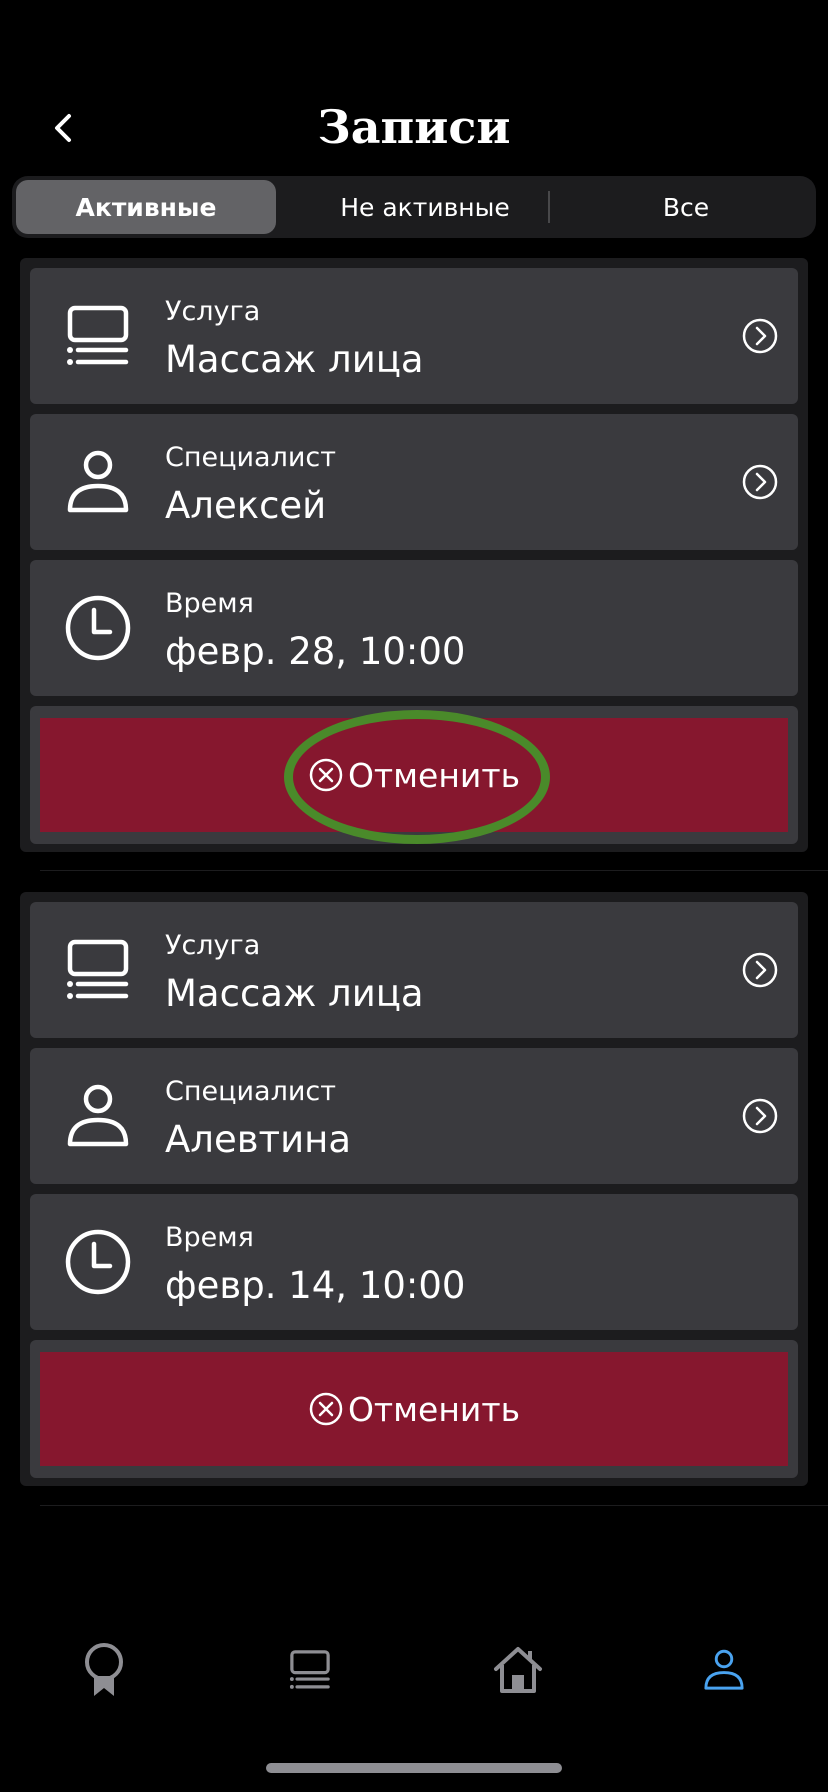 The image size is (828, 1792). Describe the element at coordinates (246, 505) in the screenshot. I see `specialist-value: Алексей` at that location.